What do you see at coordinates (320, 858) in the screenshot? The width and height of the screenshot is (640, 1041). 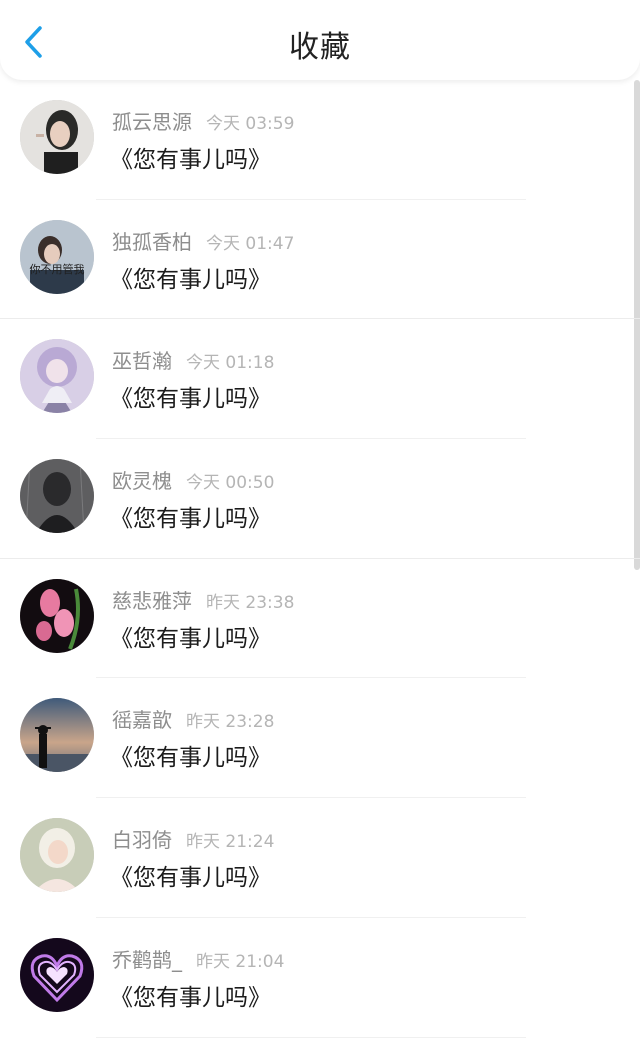 I see `list-item: 白羽倚 昨天 21:24 《您有事儿吗》` at bounding box center [320, 858].